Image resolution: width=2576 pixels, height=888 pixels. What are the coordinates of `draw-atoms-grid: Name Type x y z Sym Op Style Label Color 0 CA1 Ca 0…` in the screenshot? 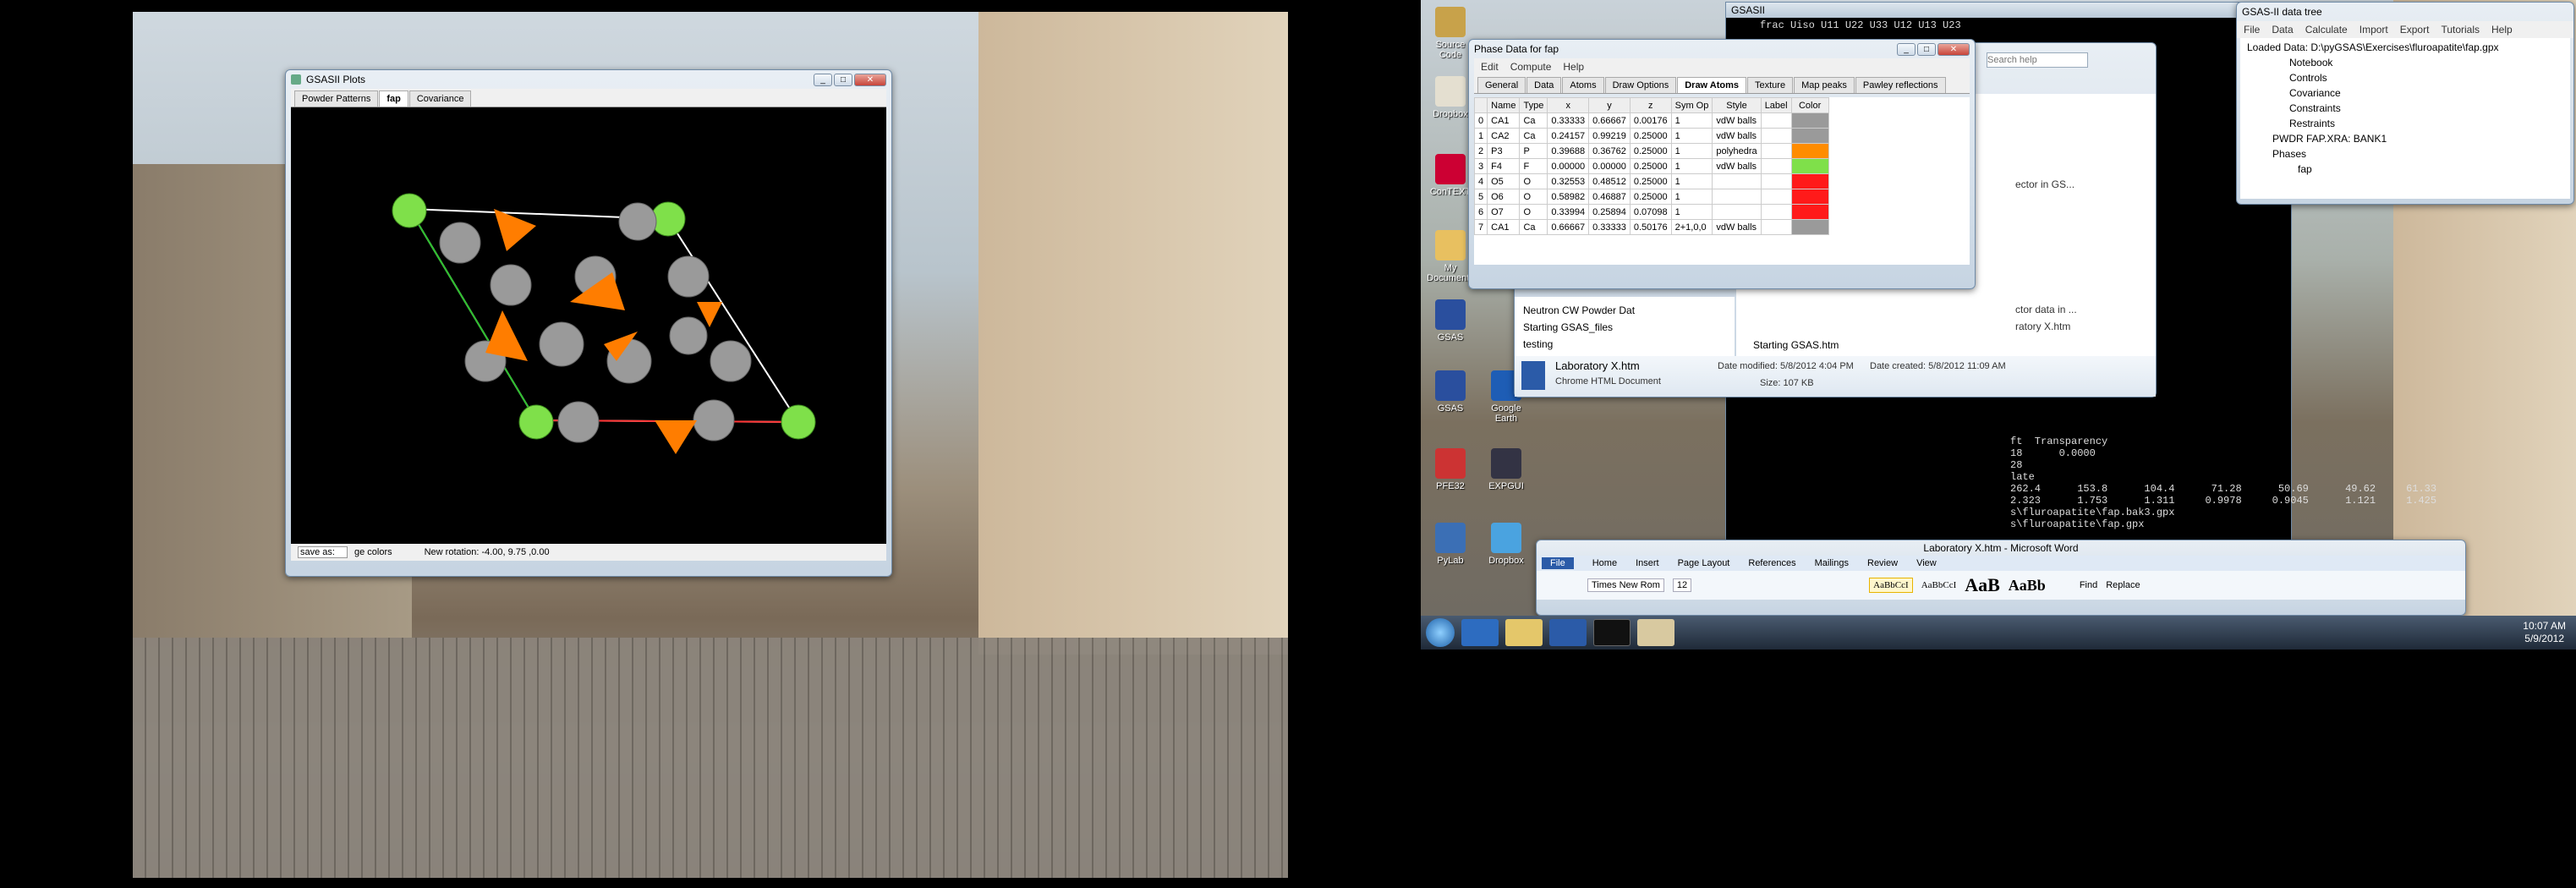 It's located at (1722, 181).